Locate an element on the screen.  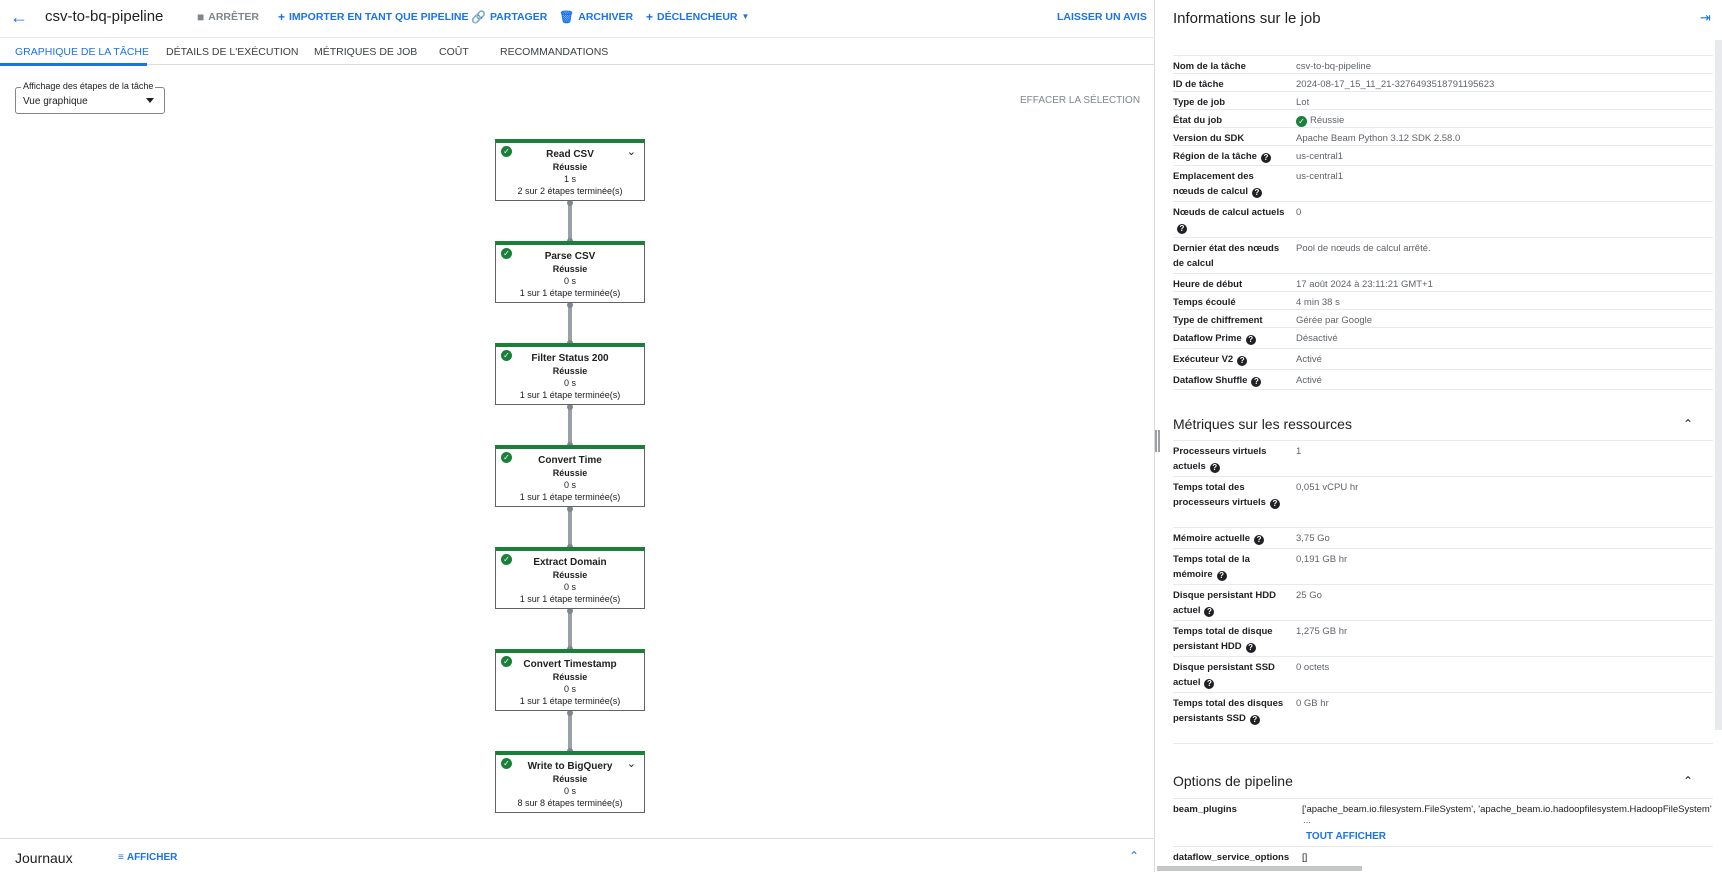
tab-job-metrics: MÉTRIQUES DE JOB is located at coordinates (365, 52).